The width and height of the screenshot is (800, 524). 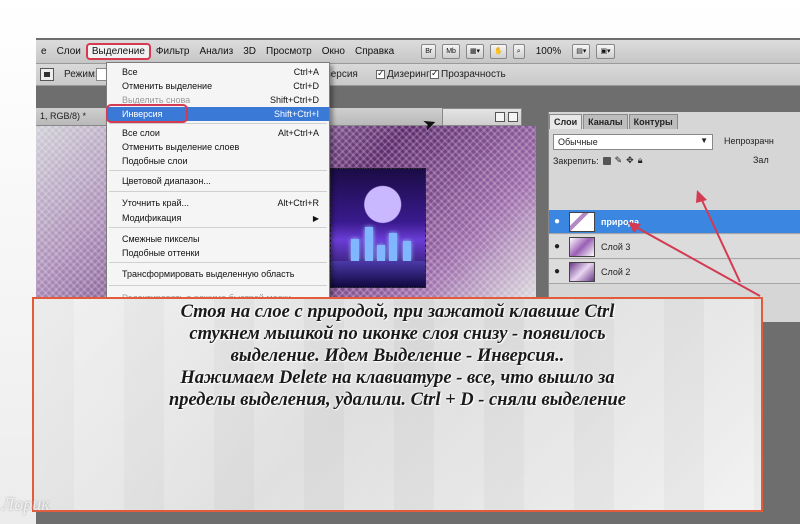 I want to click on arrow-to-layer3-thumb, so click(x=697, y=261).